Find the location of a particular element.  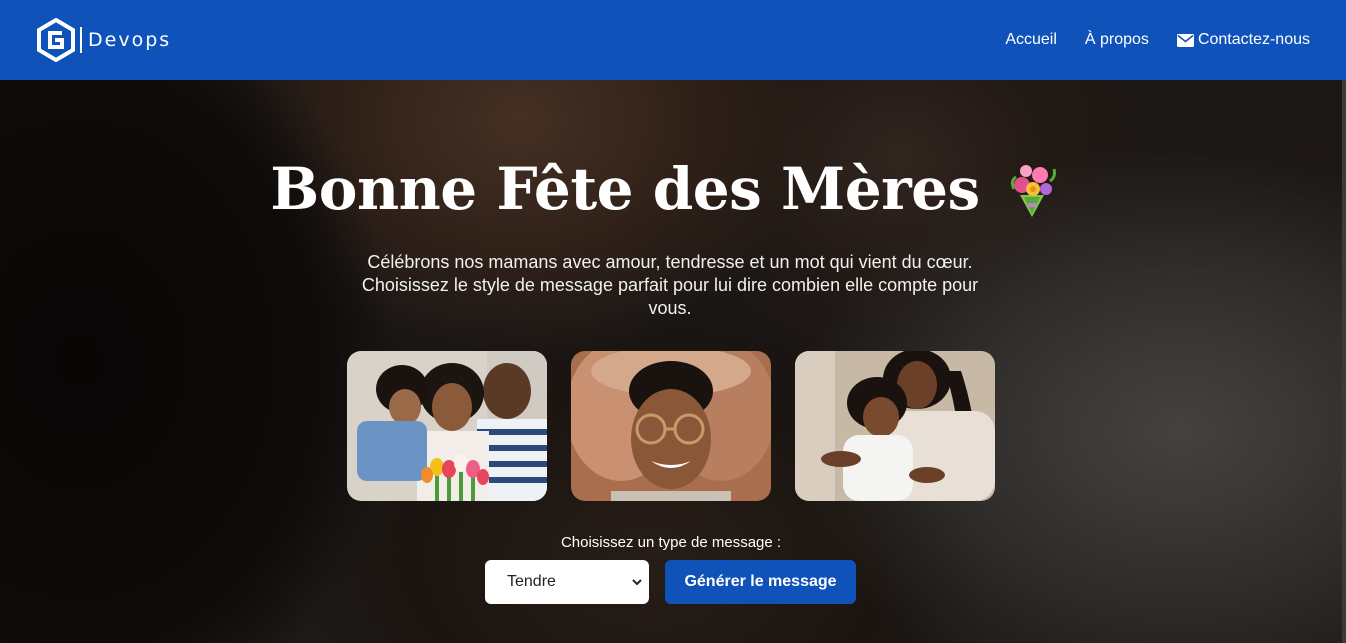

bouquet-icon is located at coordinates (1033, 191).